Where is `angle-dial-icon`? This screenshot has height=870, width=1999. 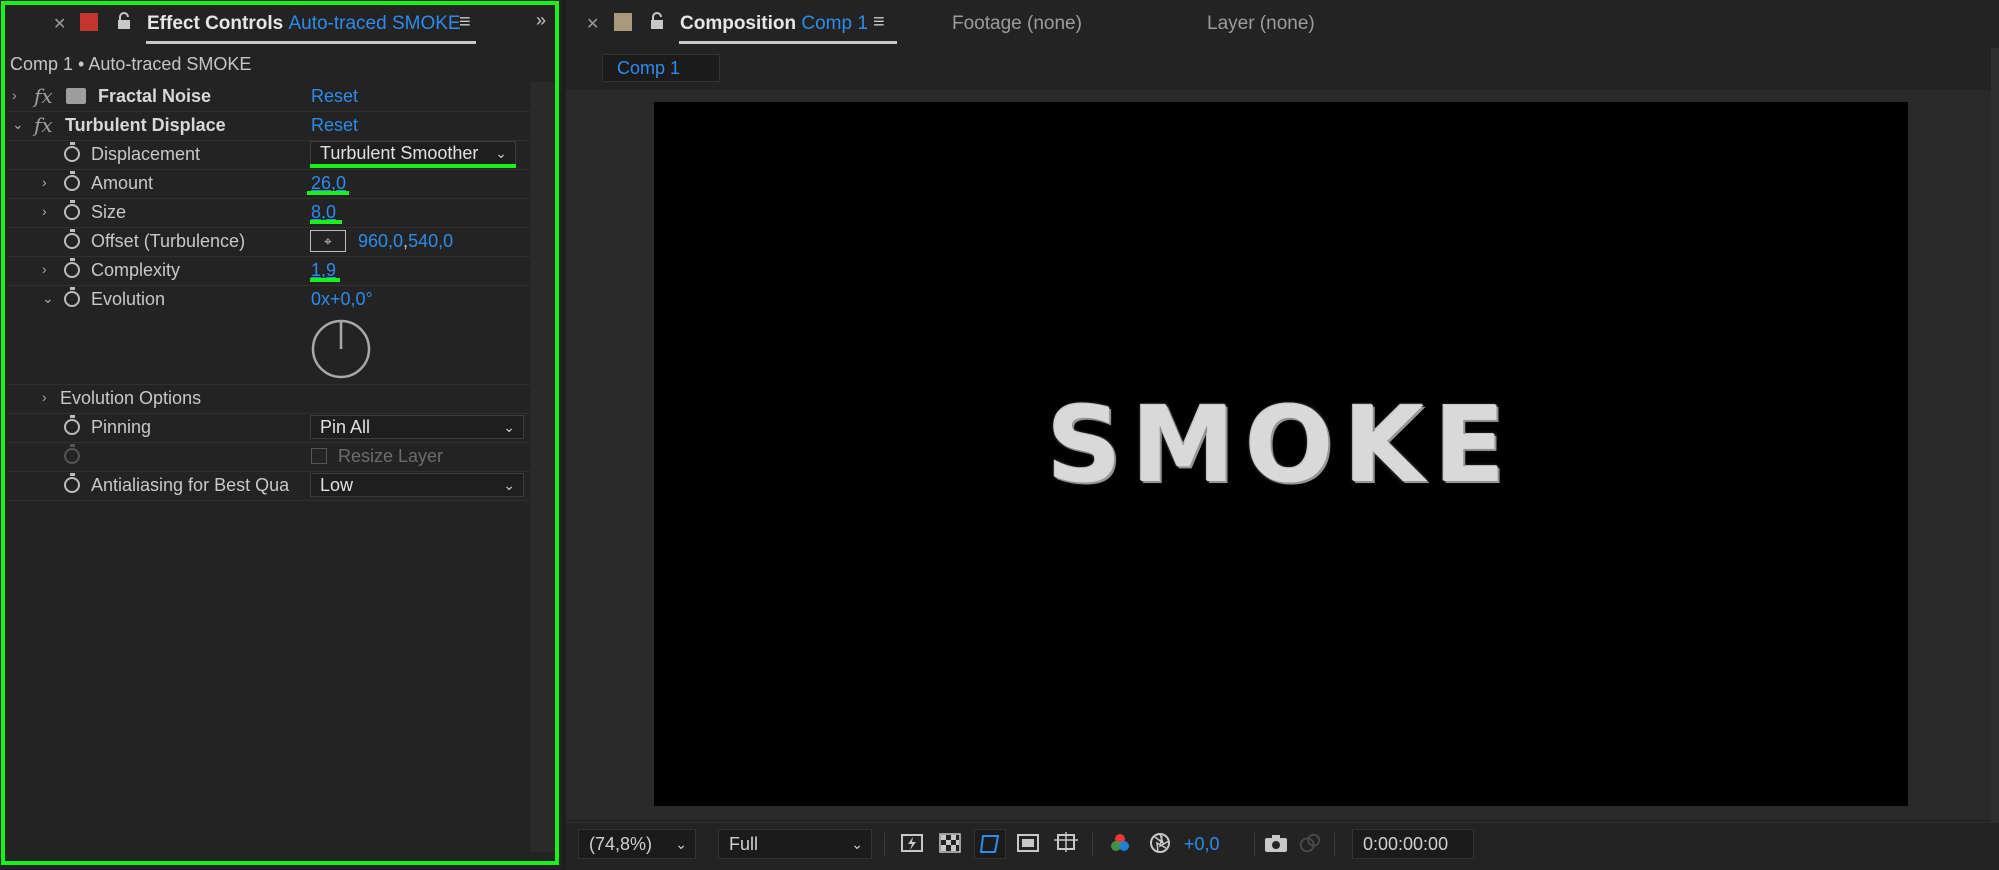
angle-dial-icon is located at coordinates (341, 349).